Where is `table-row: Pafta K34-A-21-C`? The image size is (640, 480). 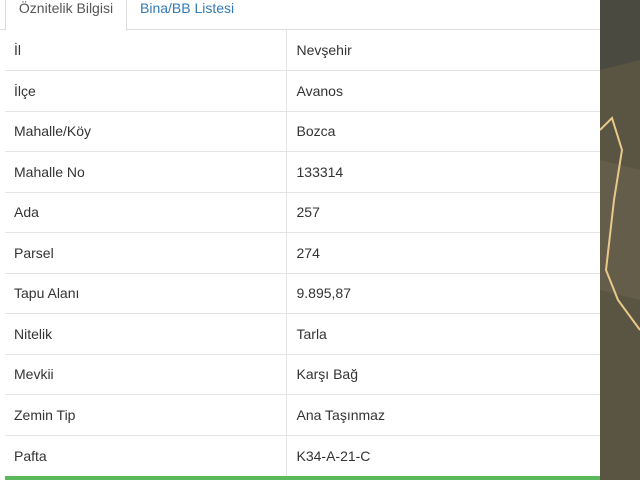 table-row: Pafta K34-A-21-C is located at coordinates (302, 455).